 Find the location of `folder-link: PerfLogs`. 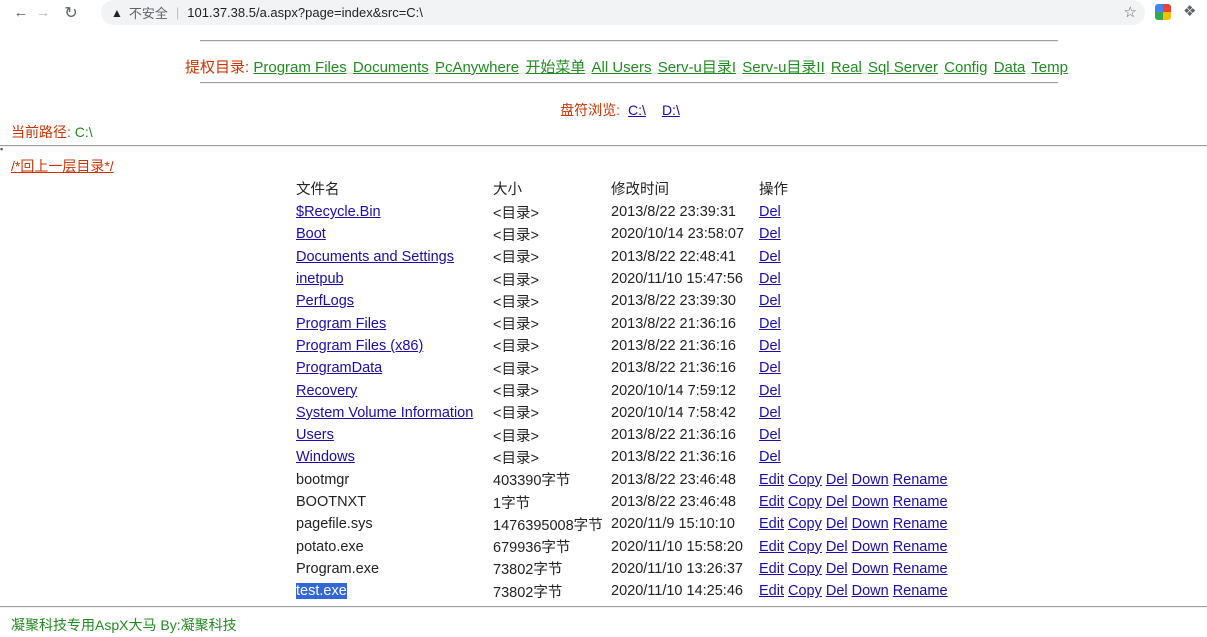

folder-link: PerfLogs is located at coordinates (325, 301).